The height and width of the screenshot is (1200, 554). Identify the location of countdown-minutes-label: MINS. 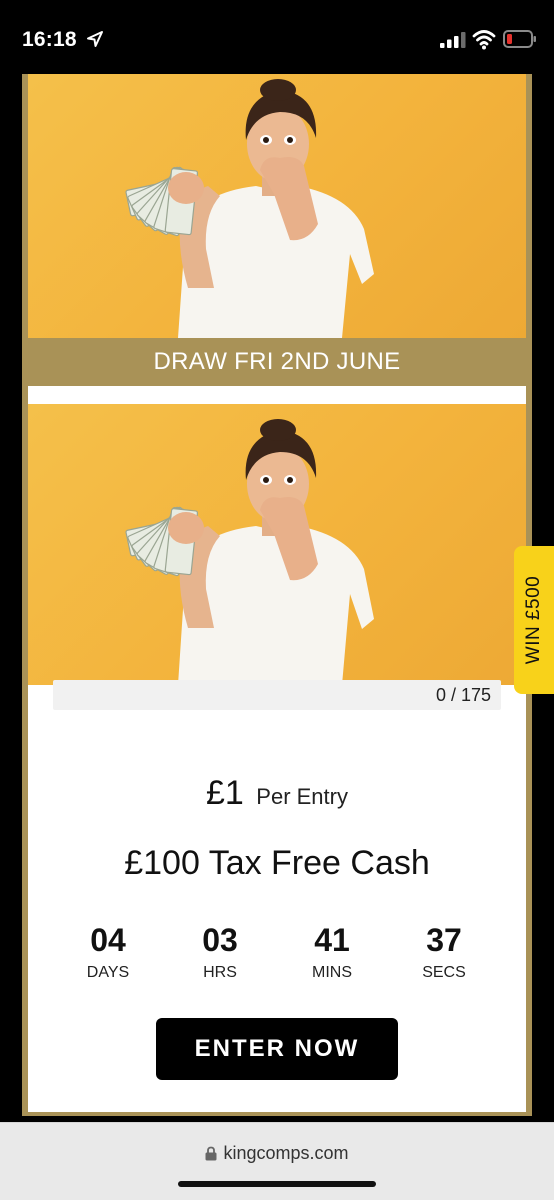
(332, 972).